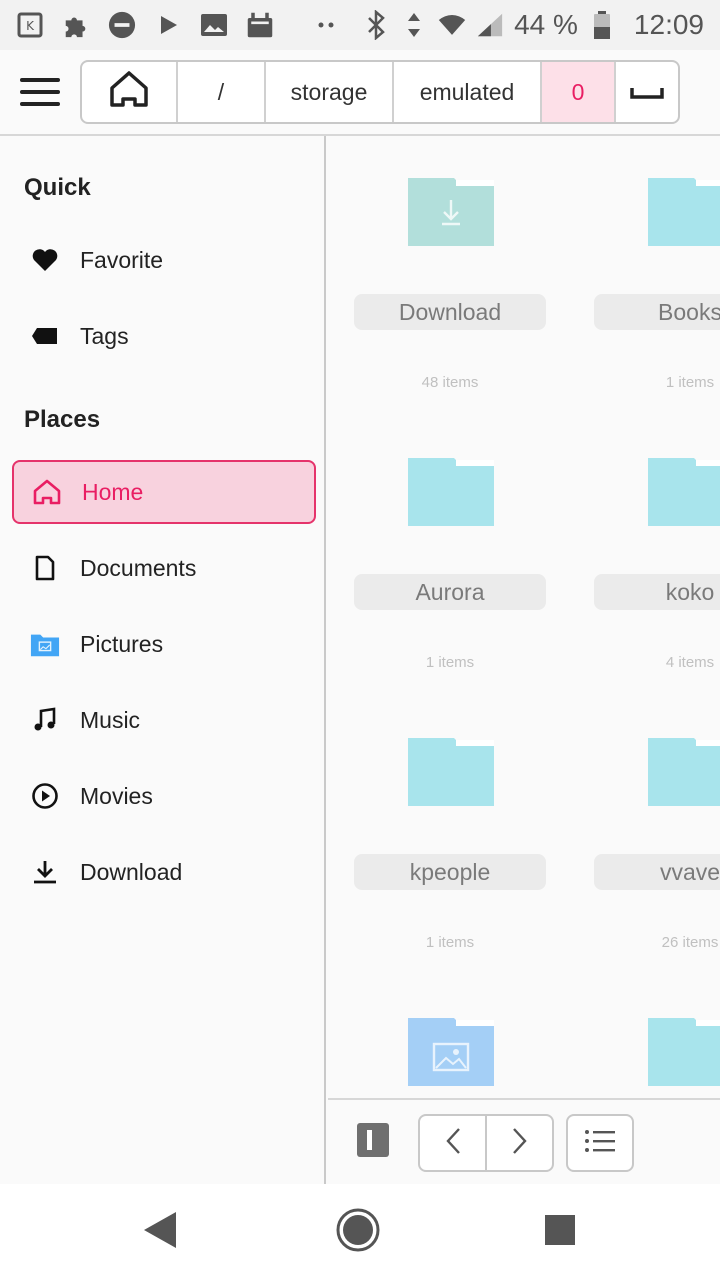 Image resolution: width=720 pixels, height=1280 pixels. I want to click on folder-tile: Download 48 items, so click(454, 276).